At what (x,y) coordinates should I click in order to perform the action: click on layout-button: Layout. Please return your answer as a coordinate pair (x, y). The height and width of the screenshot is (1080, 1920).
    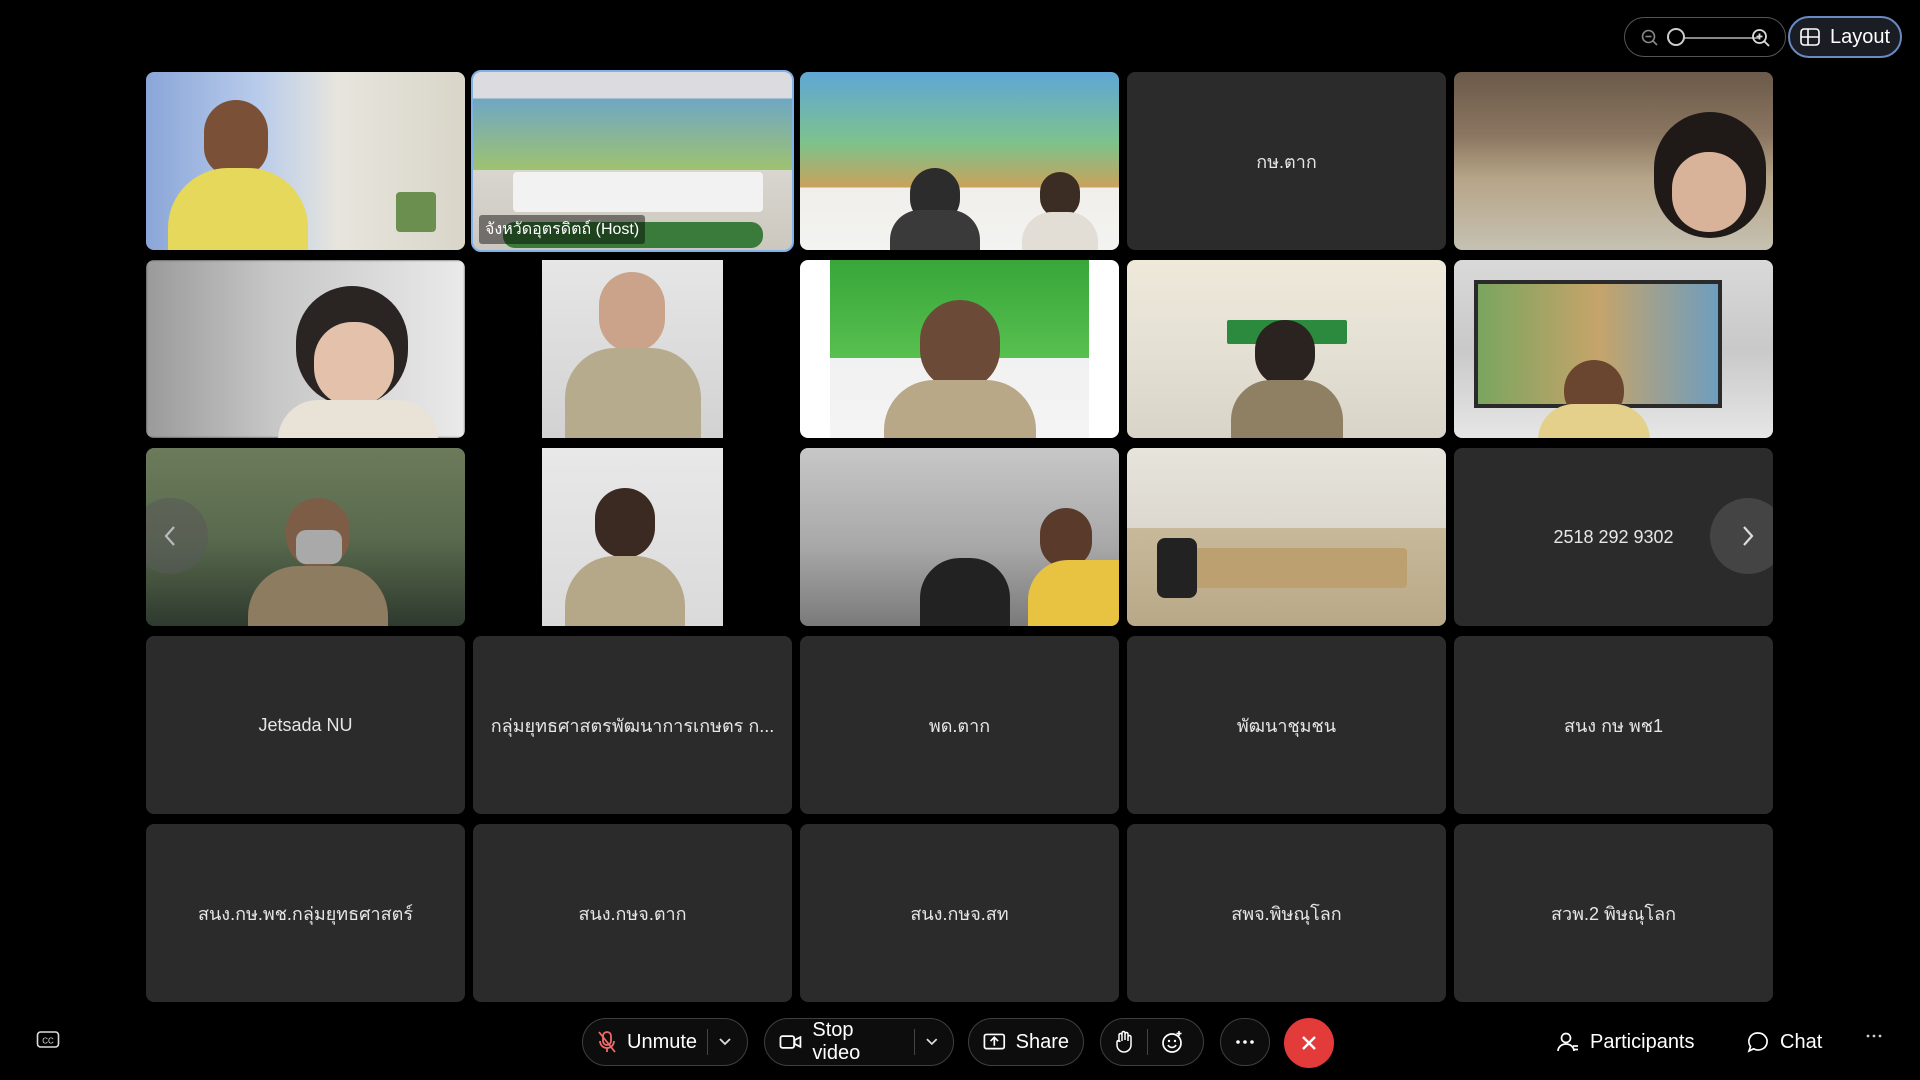
    Looking at the image, I should click on (1845, 37).